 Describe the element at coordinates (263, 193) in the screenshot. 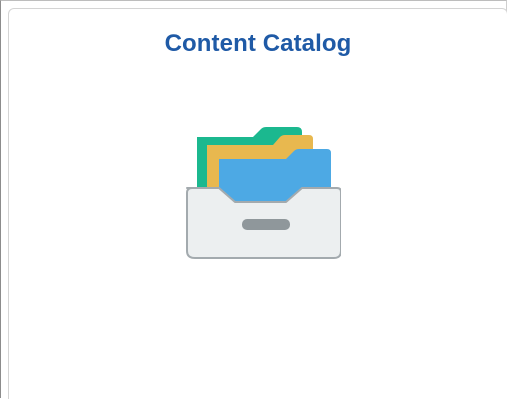

I see `folder-drawer-icon` at that location.